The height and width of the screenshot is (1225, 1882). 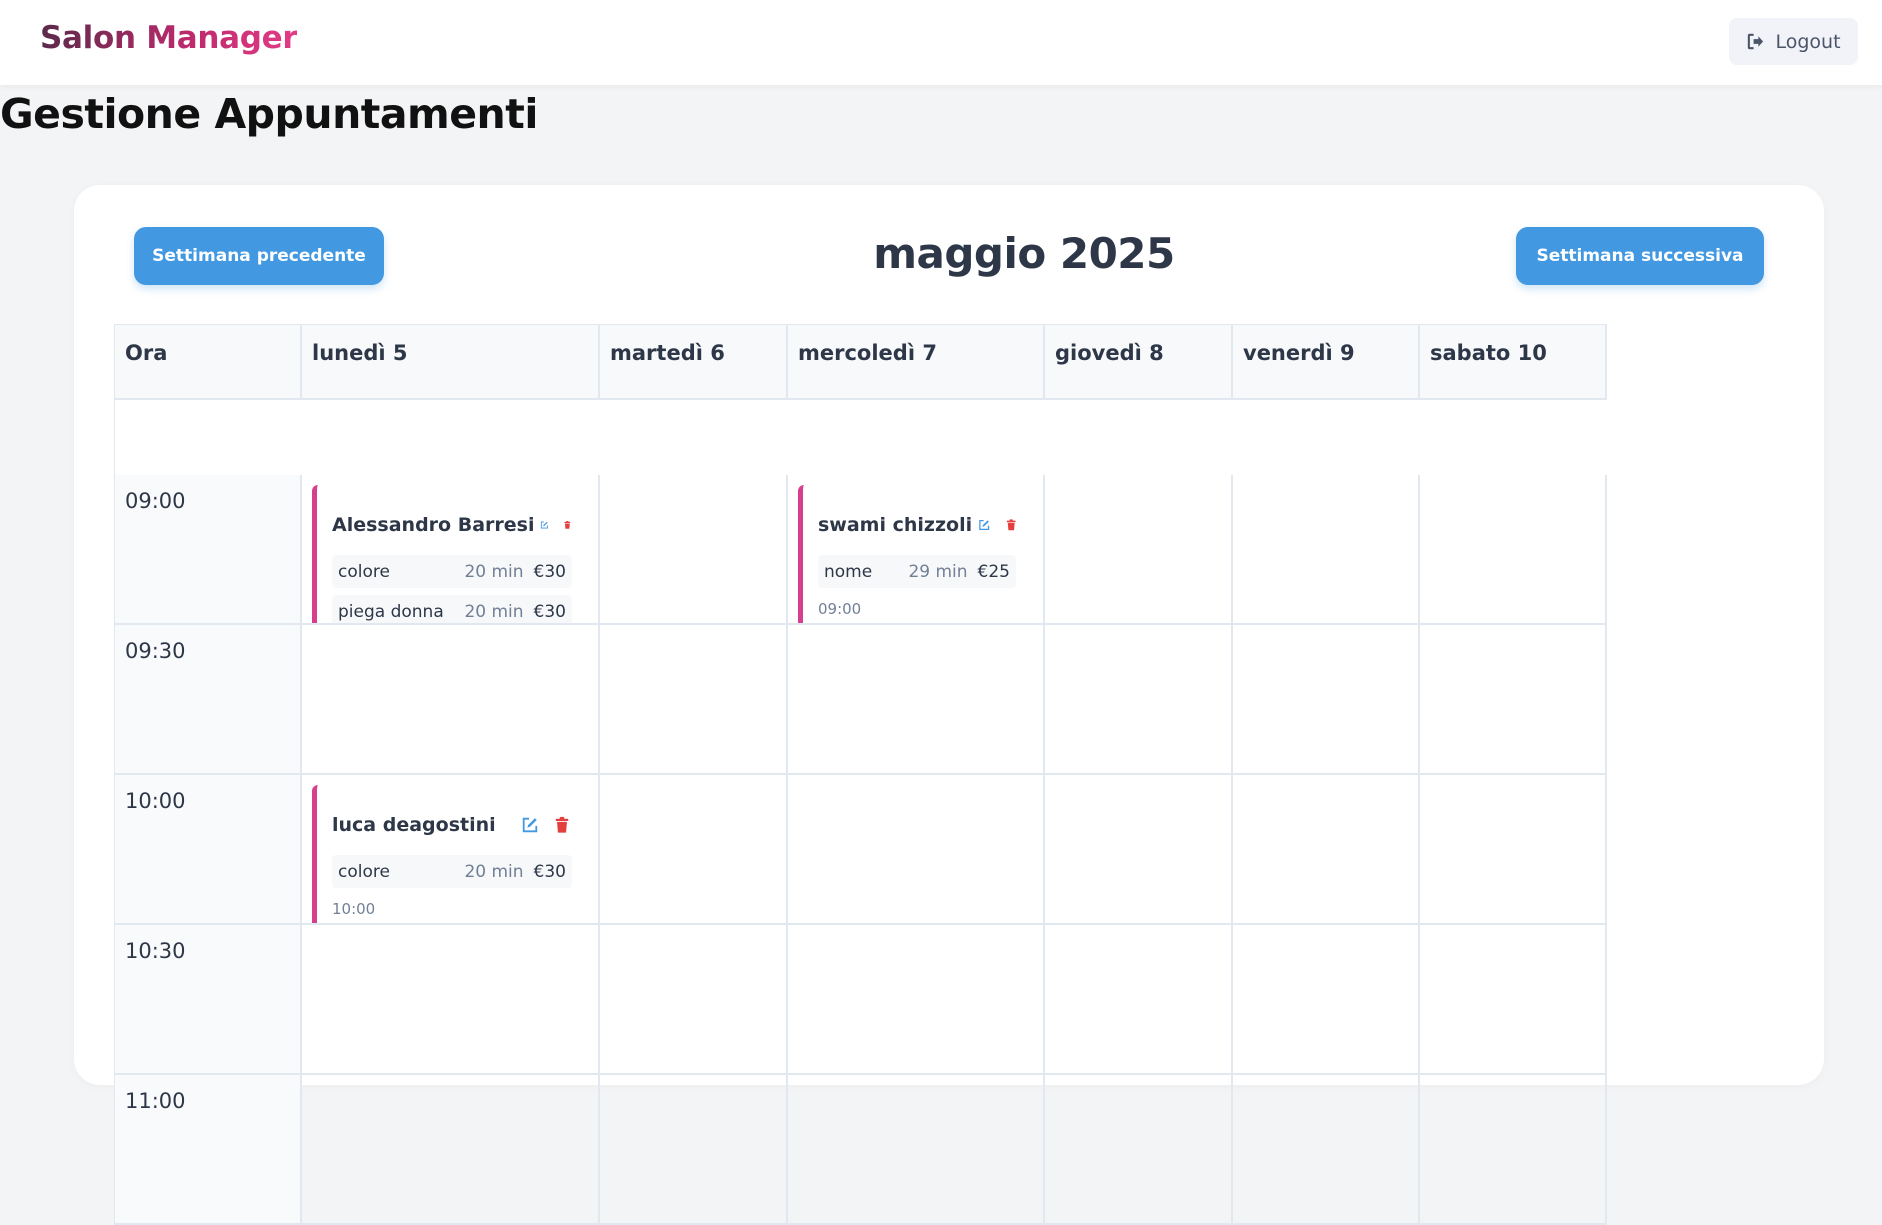 What do you see at coordinates (449, 854) in the screenshot?
I see `appointment-card: luca deagostini colore 20 min €30 10:00` at bounding box center [449, 854].